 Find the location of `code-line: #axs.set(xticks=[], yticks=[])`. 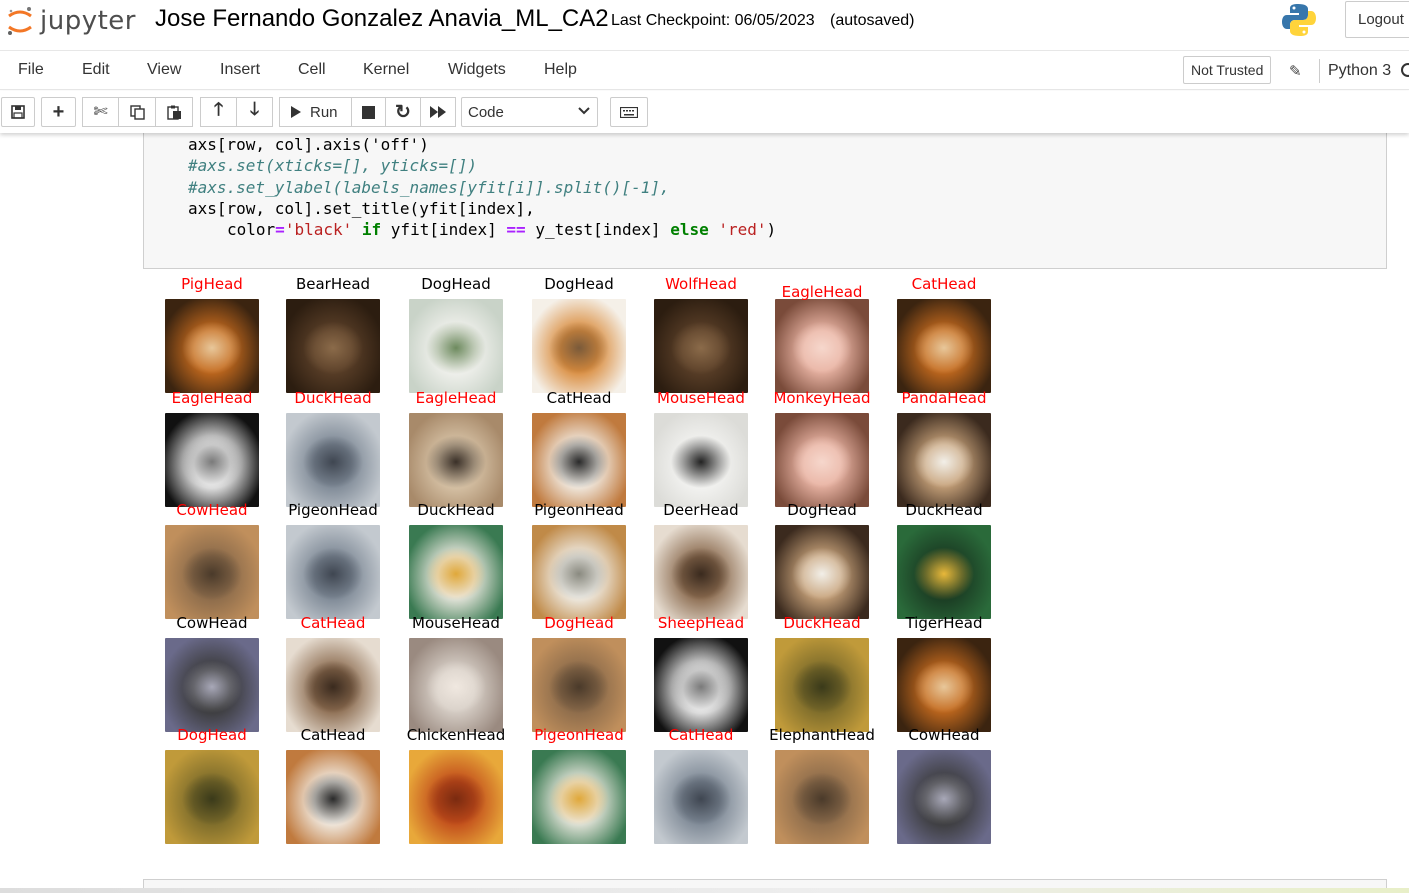

code-line: #axs.set(xticks=[], yticks=[]) is located at coordinates (332, 165).